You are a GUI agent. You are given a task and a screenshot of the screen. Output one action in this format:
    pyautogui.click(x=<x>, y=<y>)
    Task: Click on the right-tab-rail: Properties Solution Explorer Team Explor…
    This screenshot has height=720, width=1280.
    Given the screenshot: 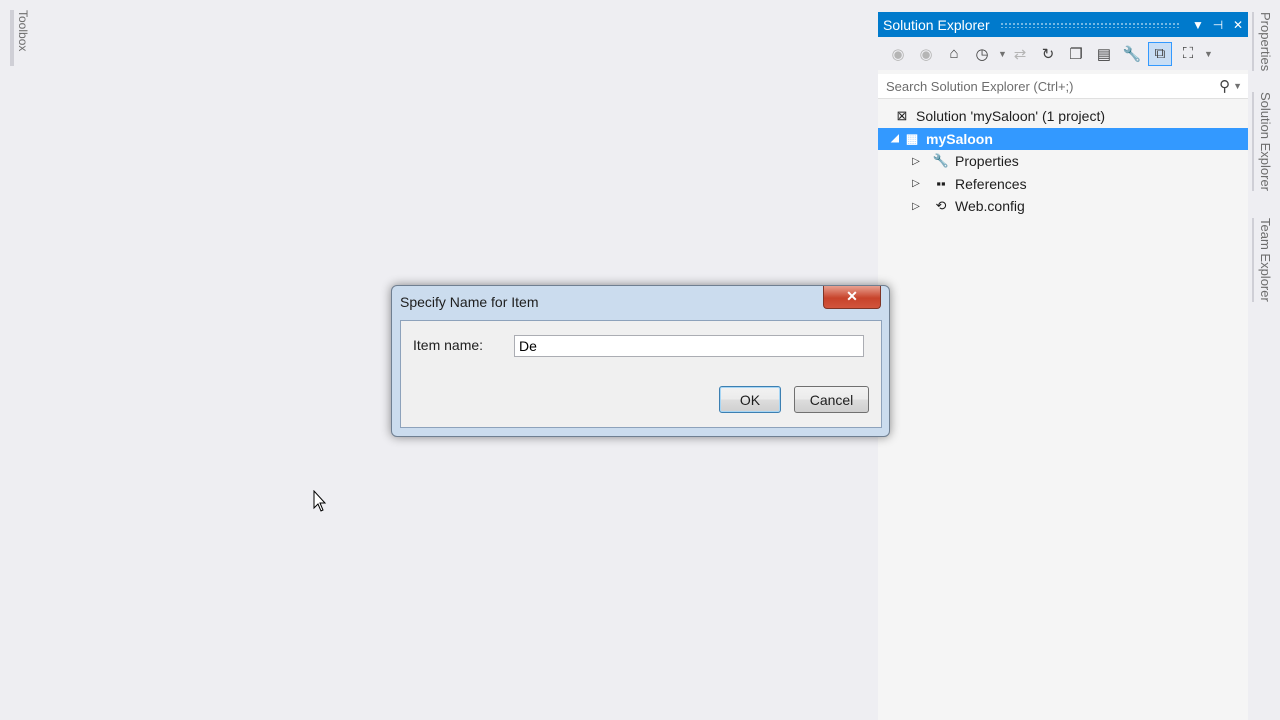 What is the action you would take?
    pyautogui.click(x=1264, y=360)
    